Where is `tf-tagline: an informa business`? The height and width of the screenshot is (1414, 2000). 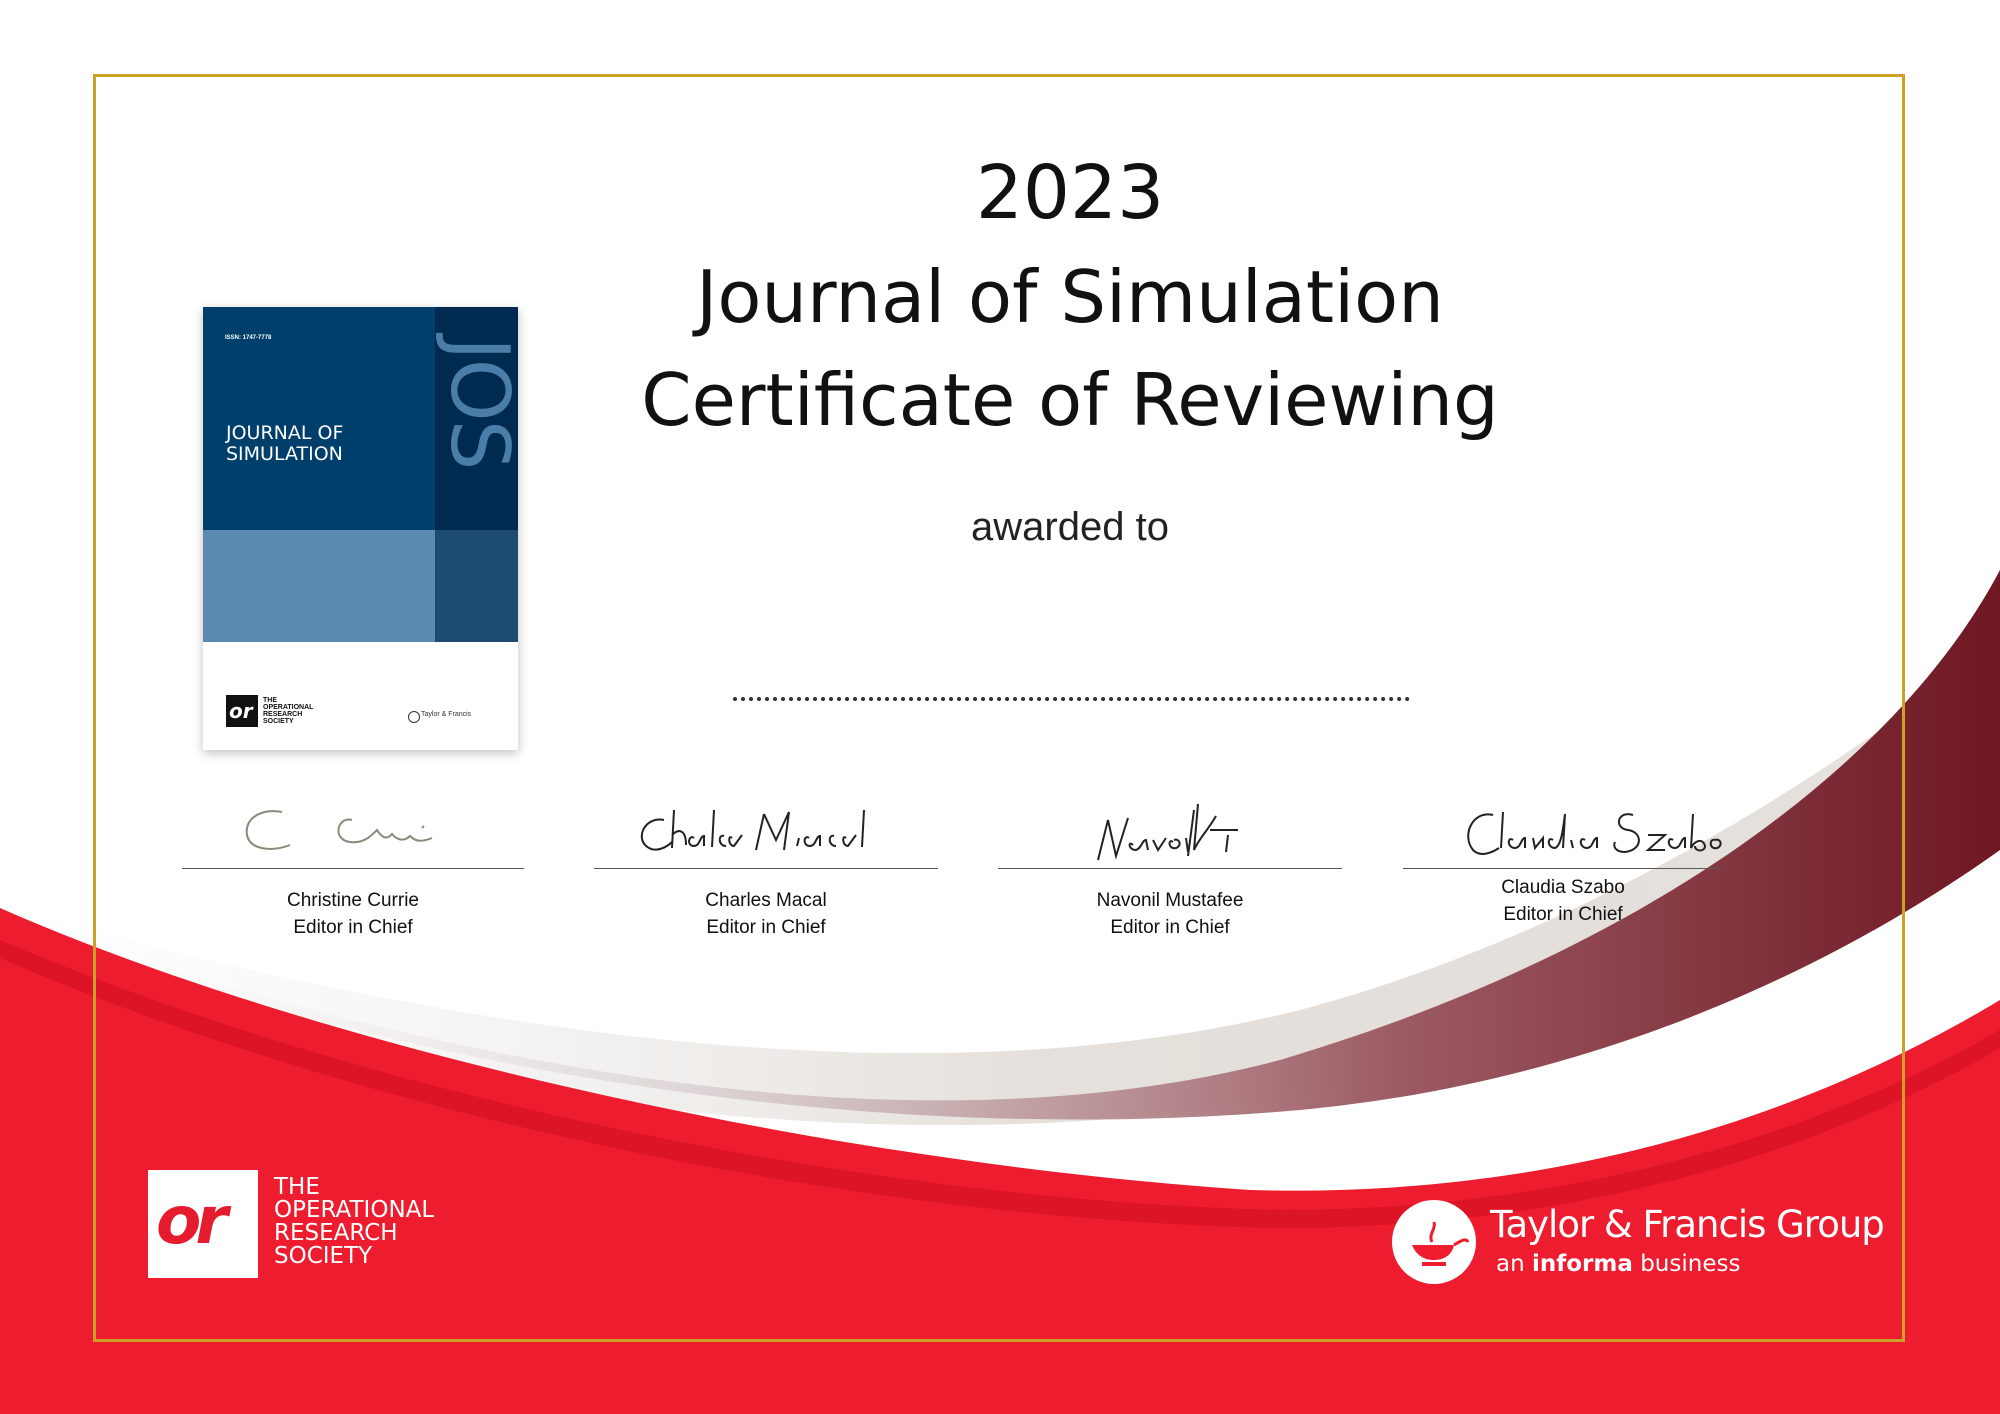
tf-tagline: an informa business is located at coordinates (1618, 1264).